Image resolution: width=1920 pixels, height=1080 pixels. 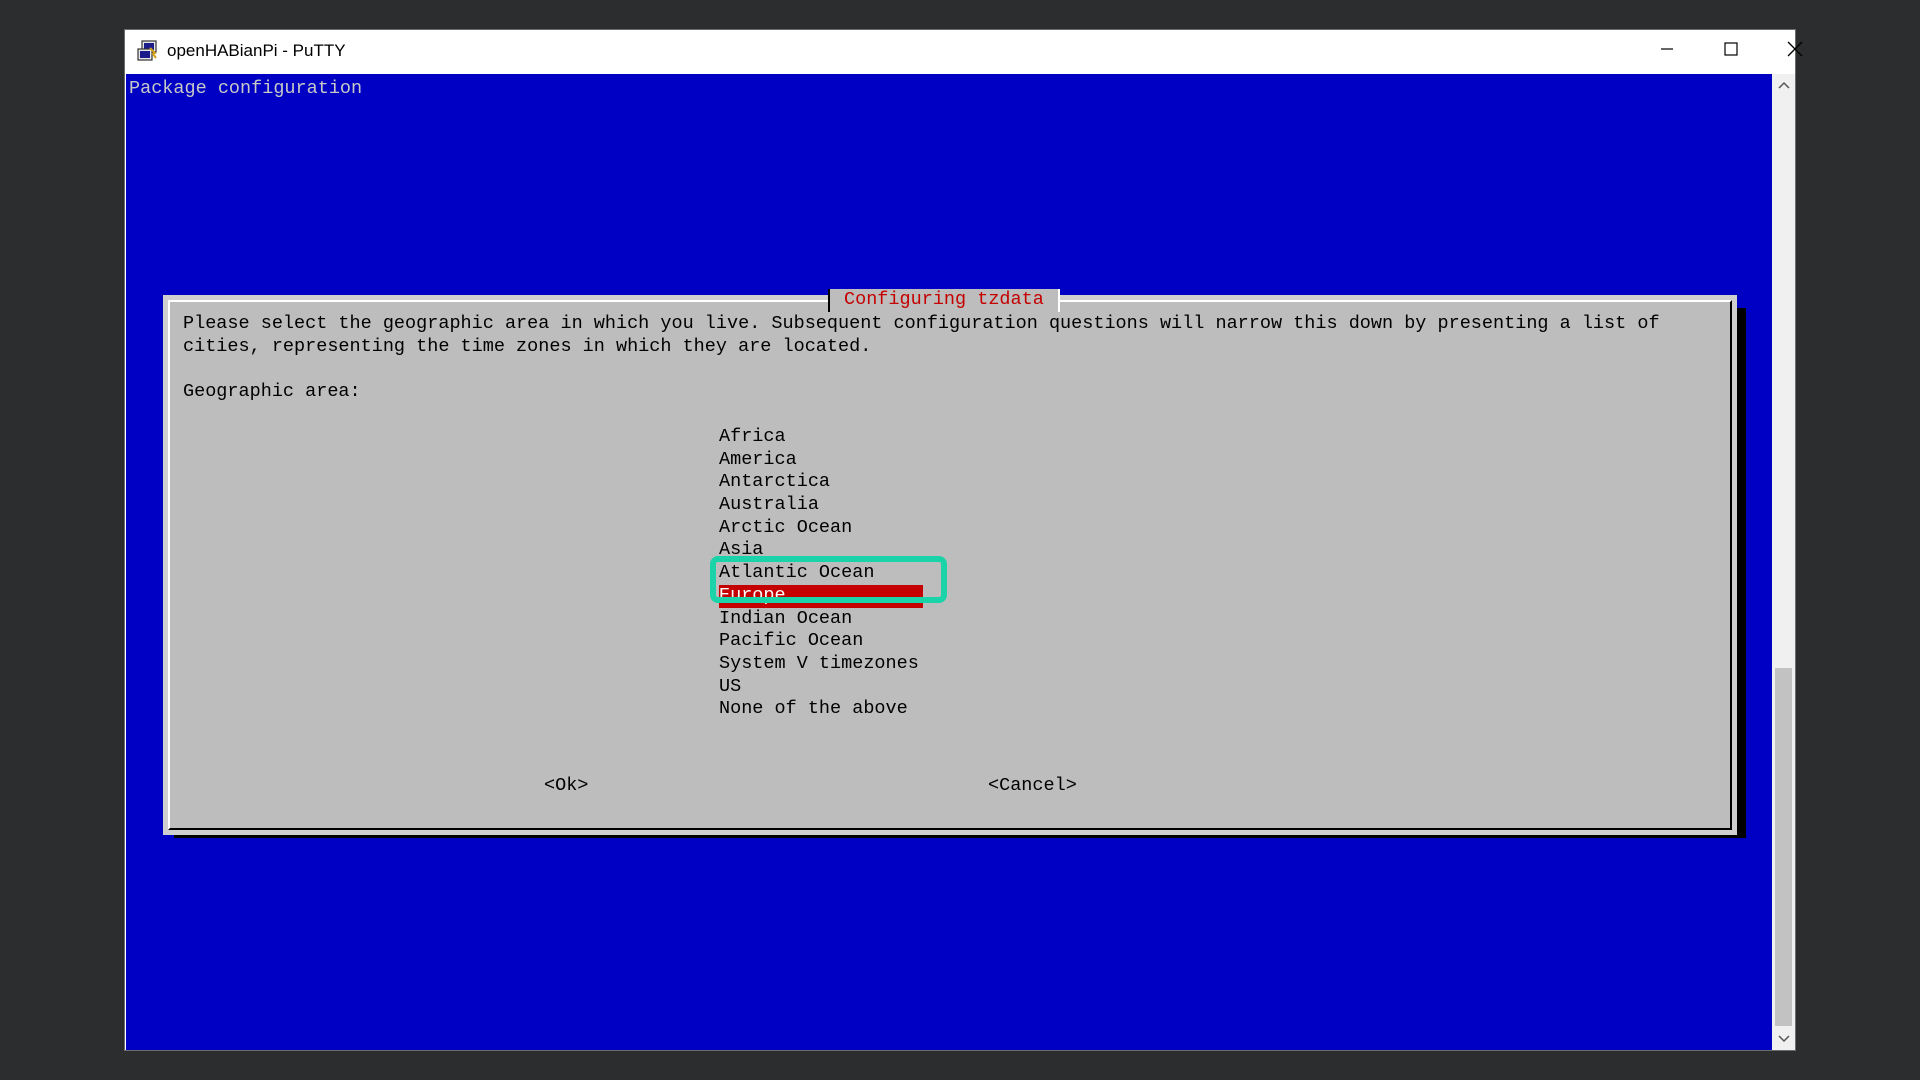 What do you see at coordinates (821, 505) in the screenshot?
I see `area-option-australia: Australia` at bounding box center [821, 505].